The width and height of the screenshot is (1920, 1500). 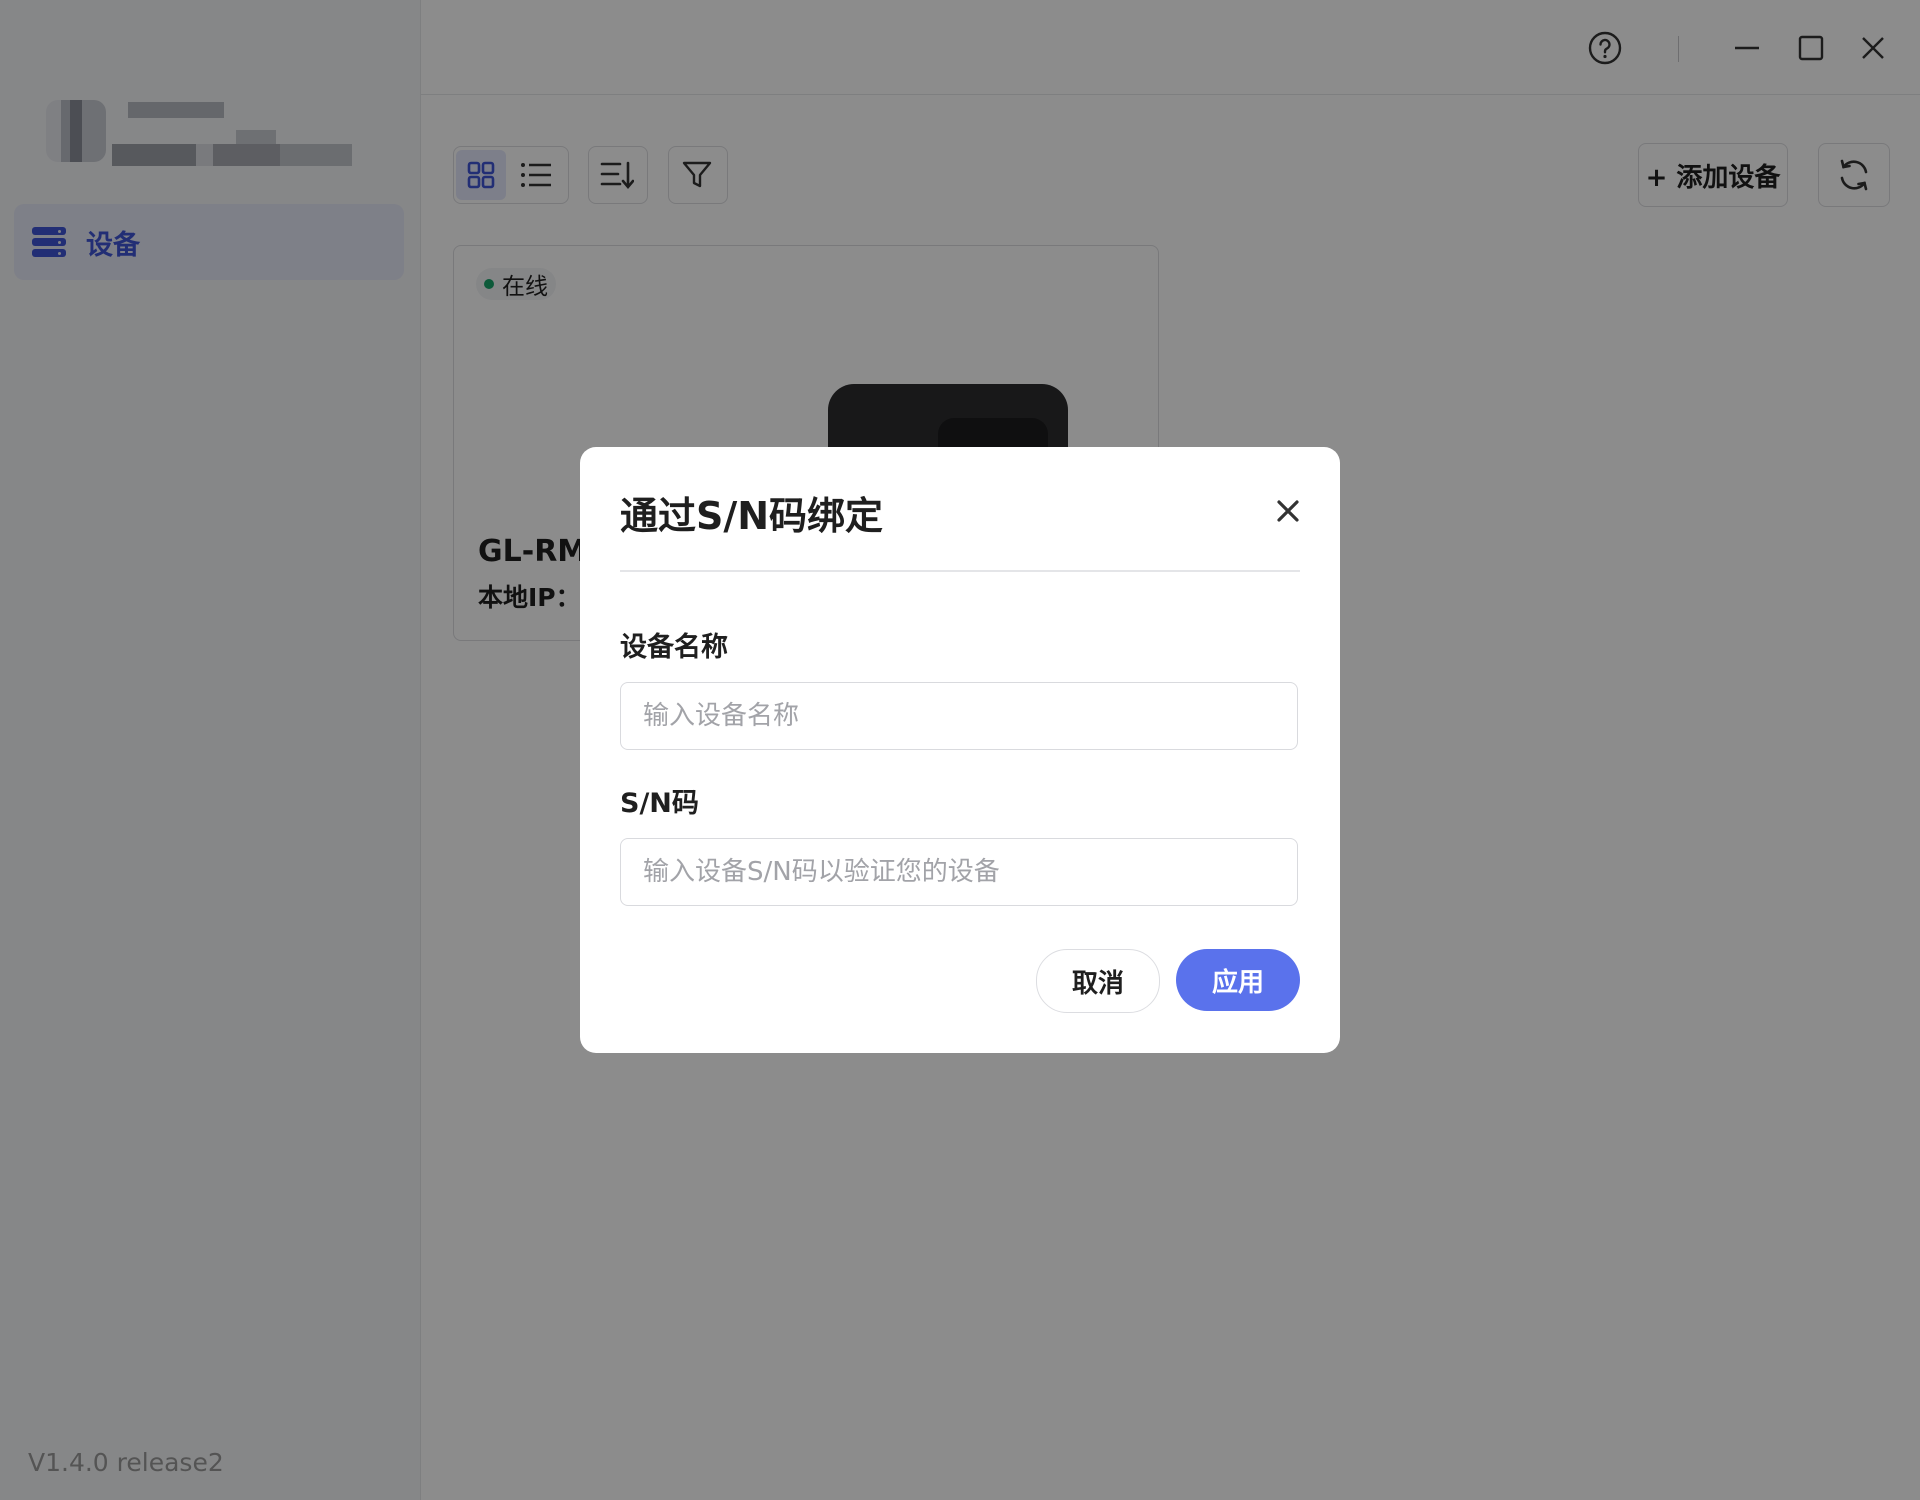 What do you see at coordinates (752, 516) in the screenshot?
I see `dialog-title: 通过S/N码绑定` at bounding box center [752, 516].